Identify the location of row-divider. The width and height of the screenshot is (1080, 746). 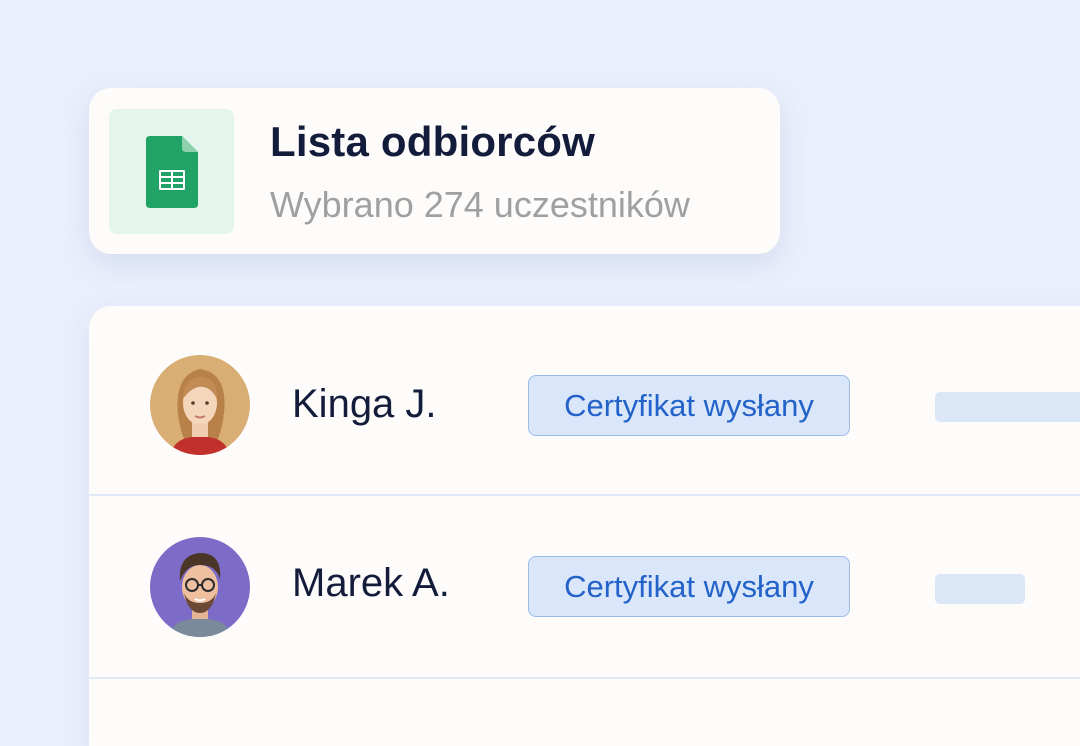
(584, 678).